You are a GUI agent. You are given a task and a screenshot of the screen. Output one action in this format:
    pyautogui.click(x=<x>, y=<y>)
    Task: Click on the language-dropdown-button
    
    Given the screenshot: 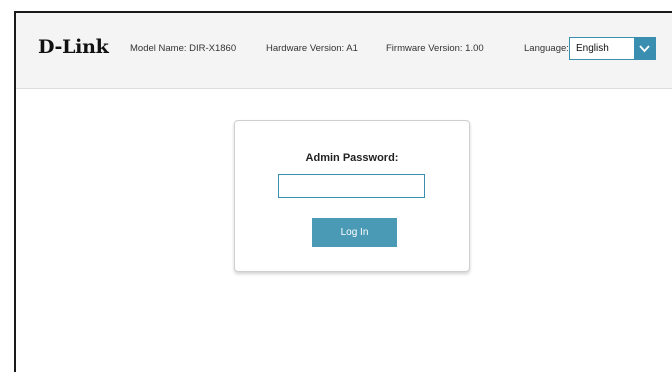 What is the action you would take?
    pyautogui.click(x=644, y=48)
    